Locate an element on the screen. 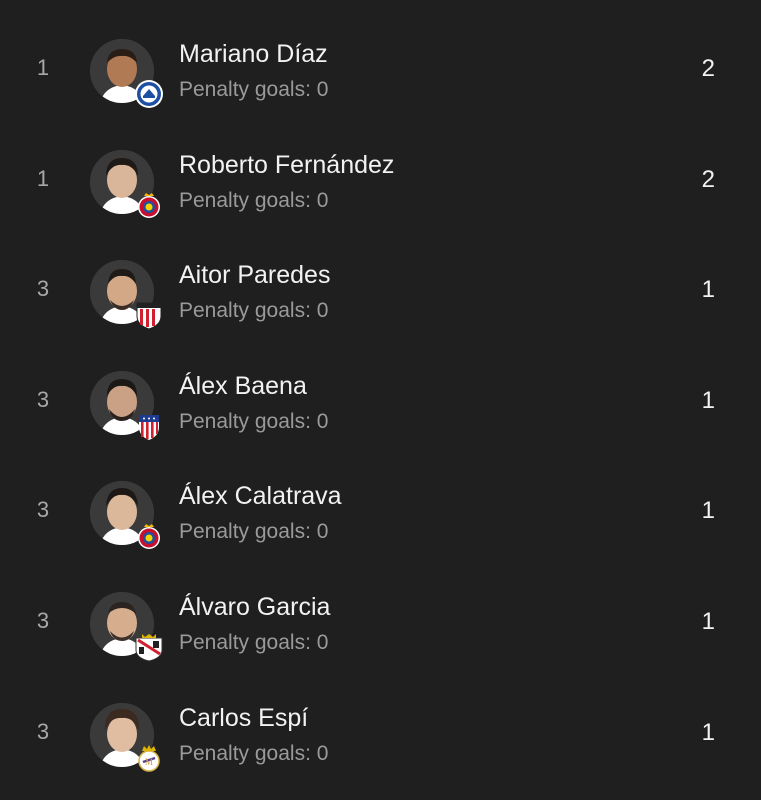  list-item: 3 Aitor Paredes Penalty goals: 0 1 is located at coordinates (380, 291).